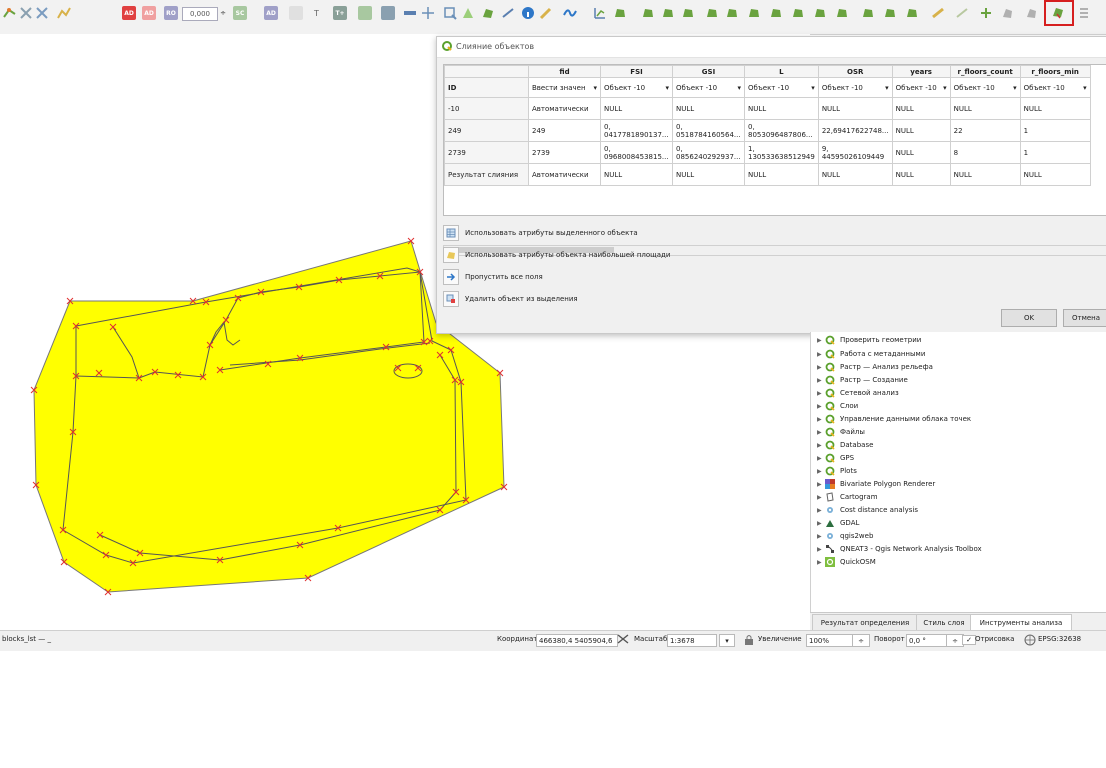  What do you see at coordinates (528, 13) in the screenshot?
I see `info-icon` at bounding box center [528, 13].